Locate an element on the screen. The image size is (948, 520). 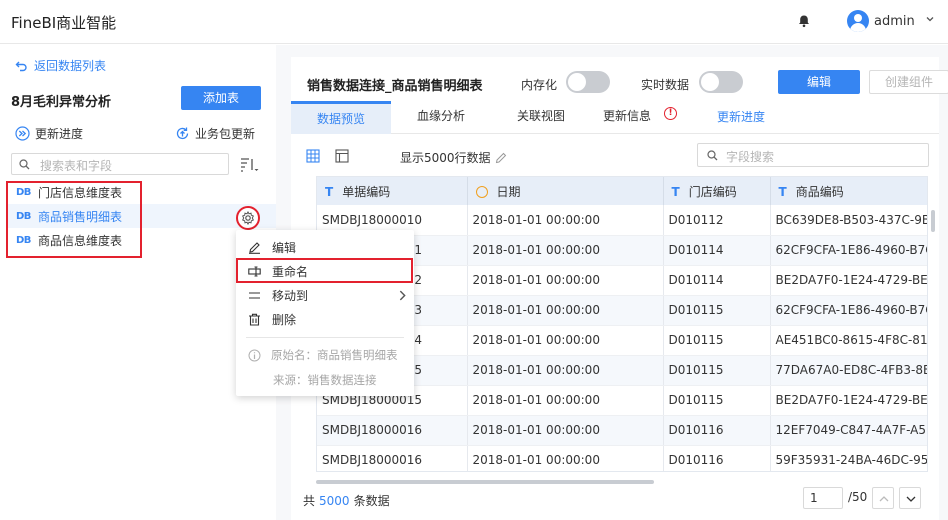
back-label: 返回数据列表 is located at coordinates (70, 66).